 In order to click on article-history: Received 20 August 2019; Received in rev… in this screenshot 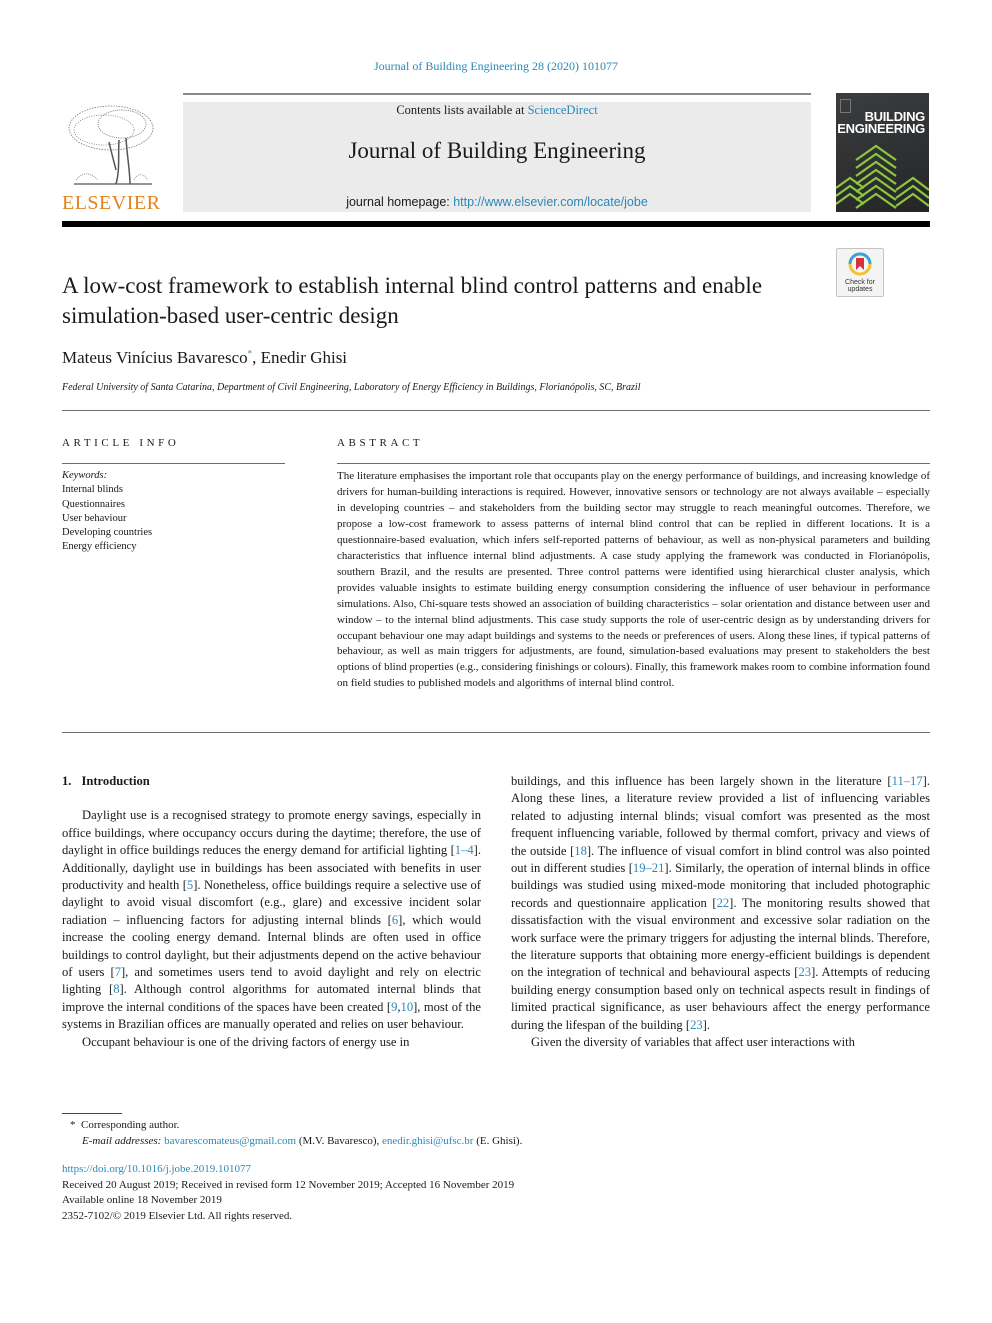, I will do `click(288, 1184)`.